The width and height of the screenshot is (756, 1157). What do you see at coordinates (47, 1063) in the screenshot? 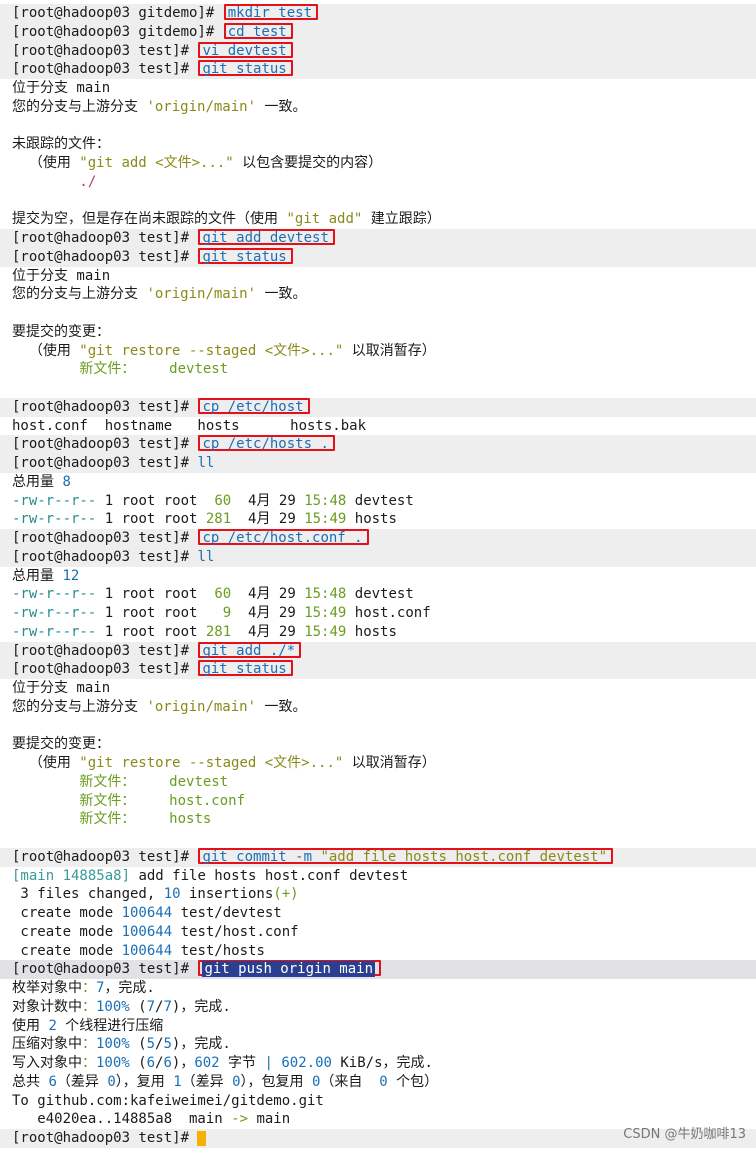
I see `output-text: 写入对象中` at bounding box center [47, 1063].